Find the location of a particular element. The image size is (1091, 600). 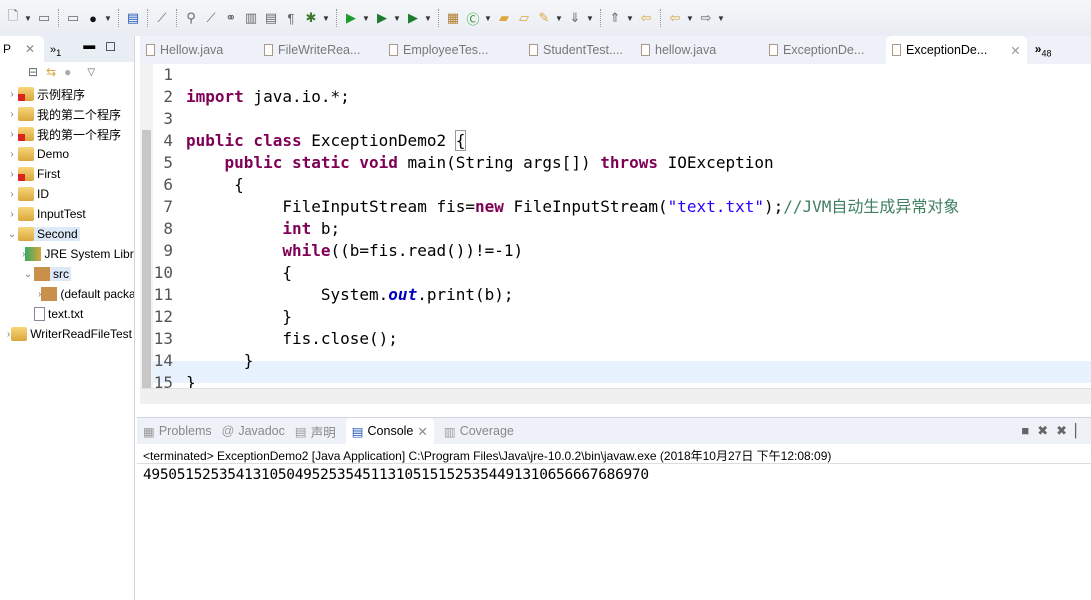

tab-: ▤ 声明 is located at coordinates (315, 431).